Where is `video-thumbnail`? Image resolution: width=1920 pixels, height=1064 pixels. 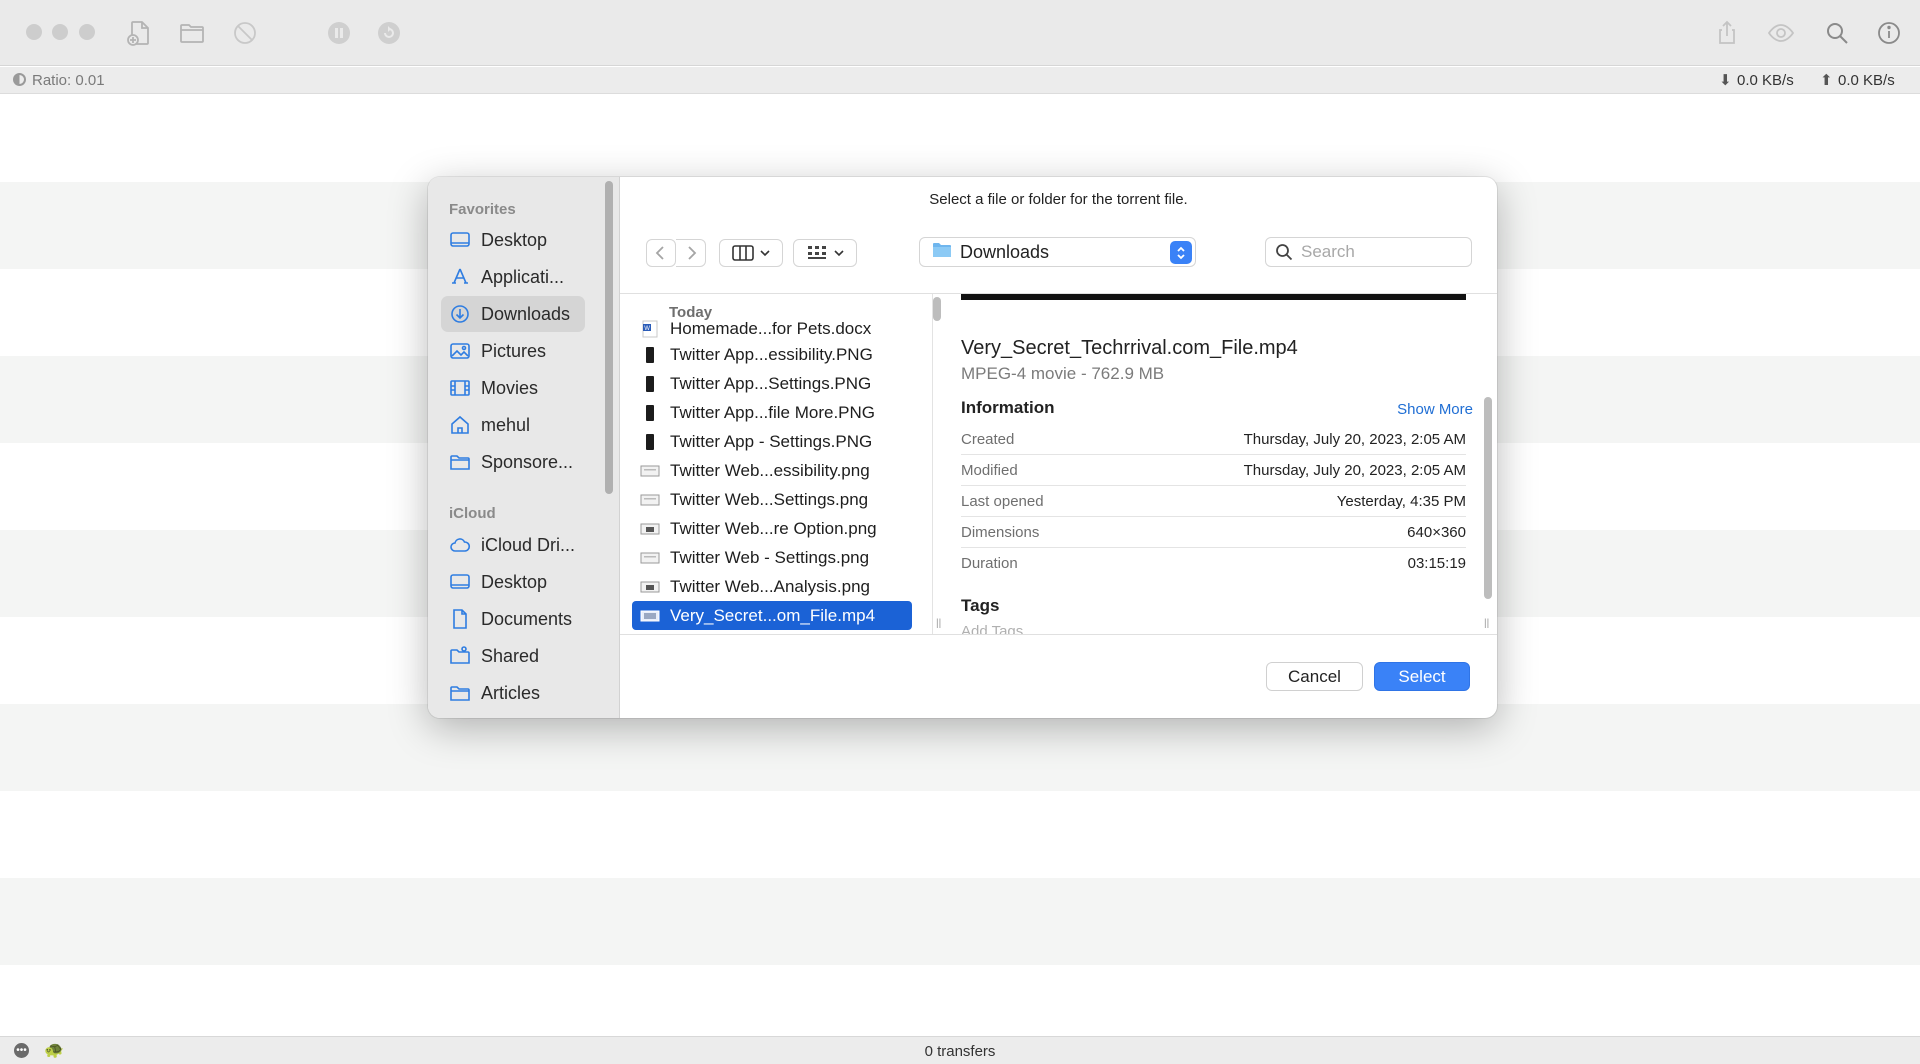 video-thumbnail is located at coordinates (1213, 297).